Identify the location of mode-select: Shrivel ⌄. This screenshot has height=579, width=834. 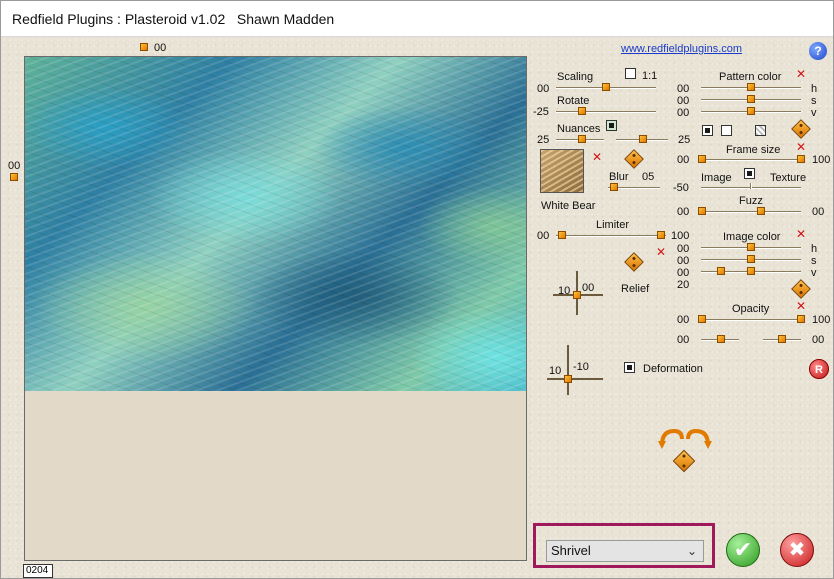
(625, 551).